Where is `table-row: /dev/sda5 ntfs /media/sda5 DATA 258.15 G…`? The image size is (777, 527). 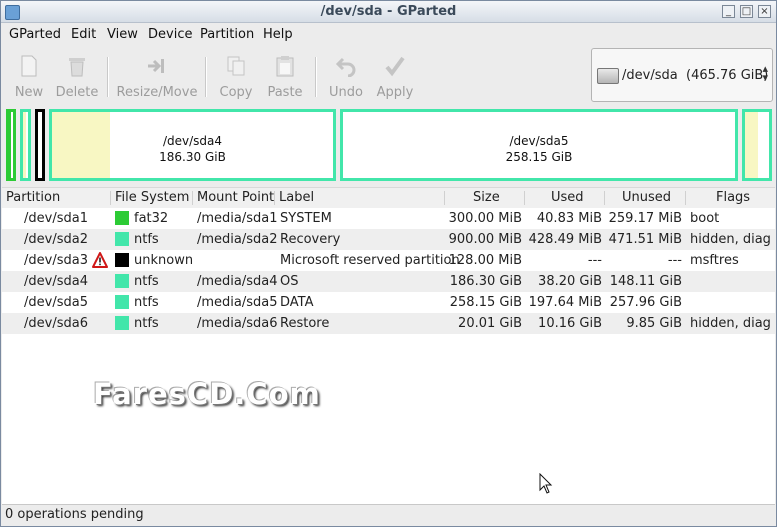
table-row: /dev/sda5 ntfs /media/sda5 DATA 258.15 G… is located at coordinates (388, 302).